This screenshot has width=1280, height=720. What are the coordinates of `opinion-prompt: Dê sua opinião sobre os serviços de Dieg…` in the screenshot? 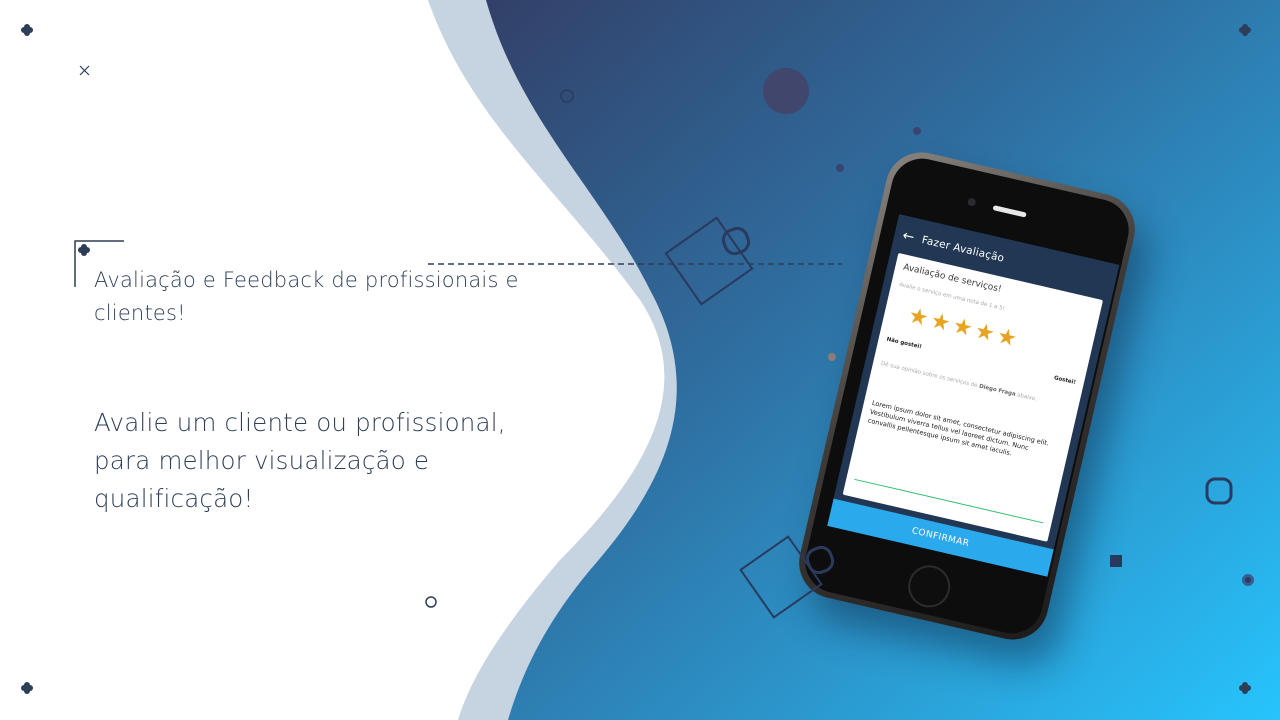 It's located at (973, 385).